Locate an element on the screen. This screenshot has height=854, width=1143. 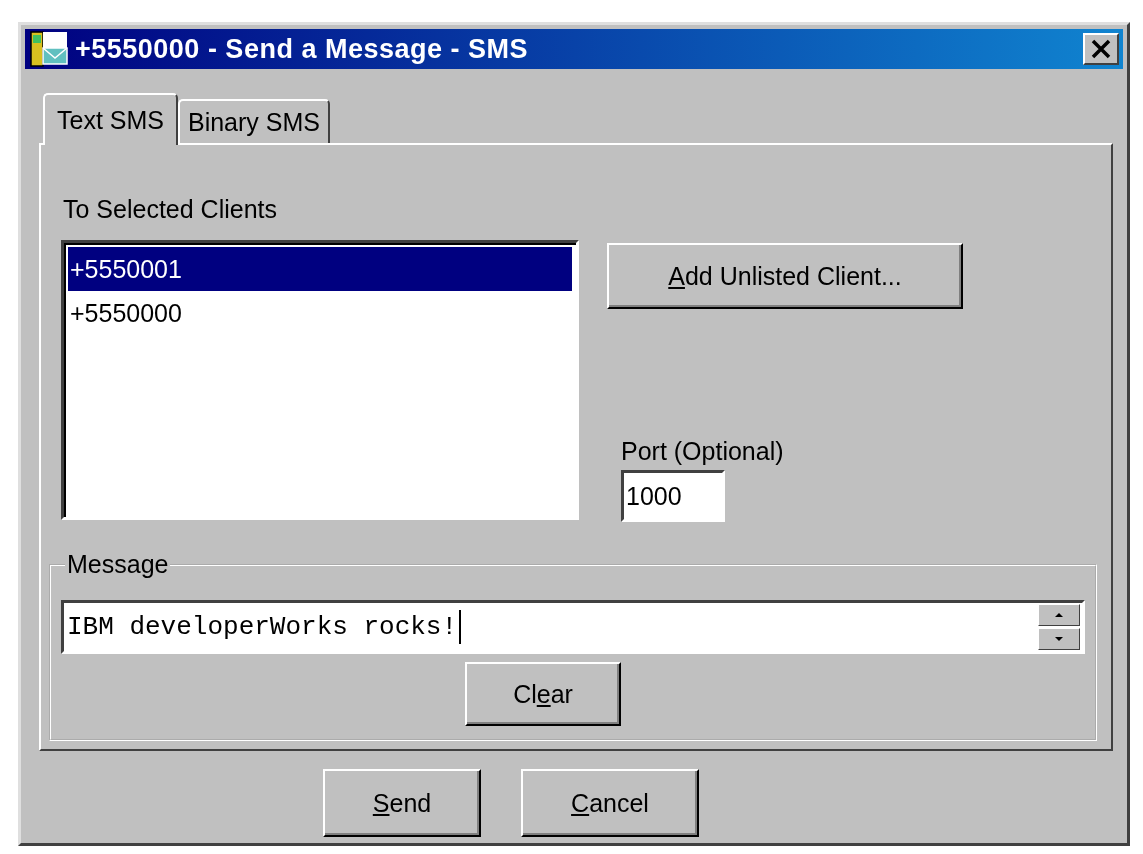
window-title: +5550000 - Send a Message - SMS is located at coordinates (302, 49).